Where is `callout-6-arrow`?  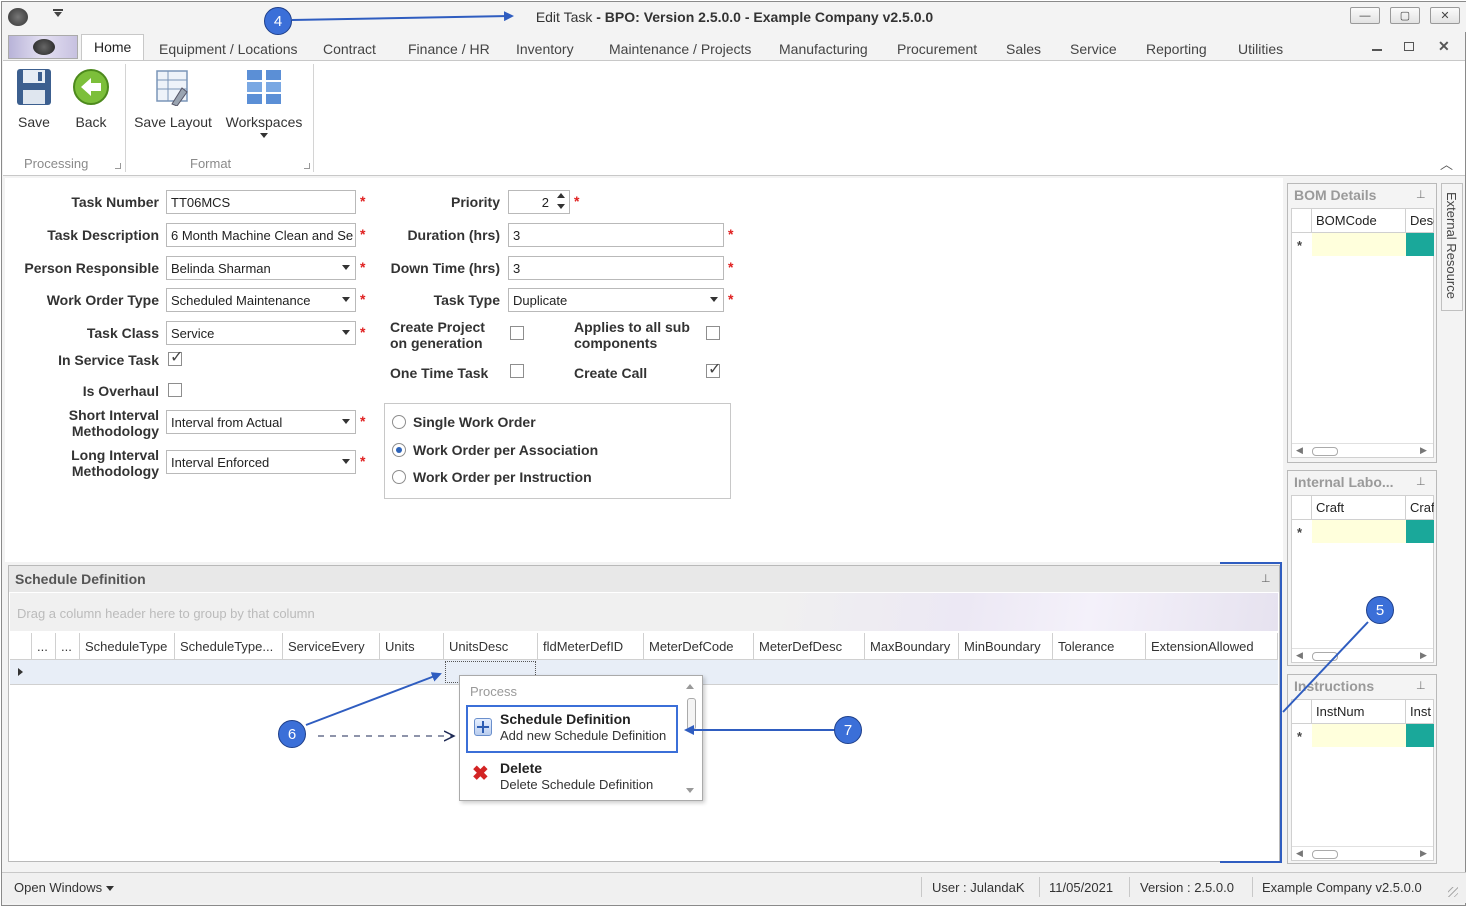
callout-6-arrow is located at coordinates (373, 699).